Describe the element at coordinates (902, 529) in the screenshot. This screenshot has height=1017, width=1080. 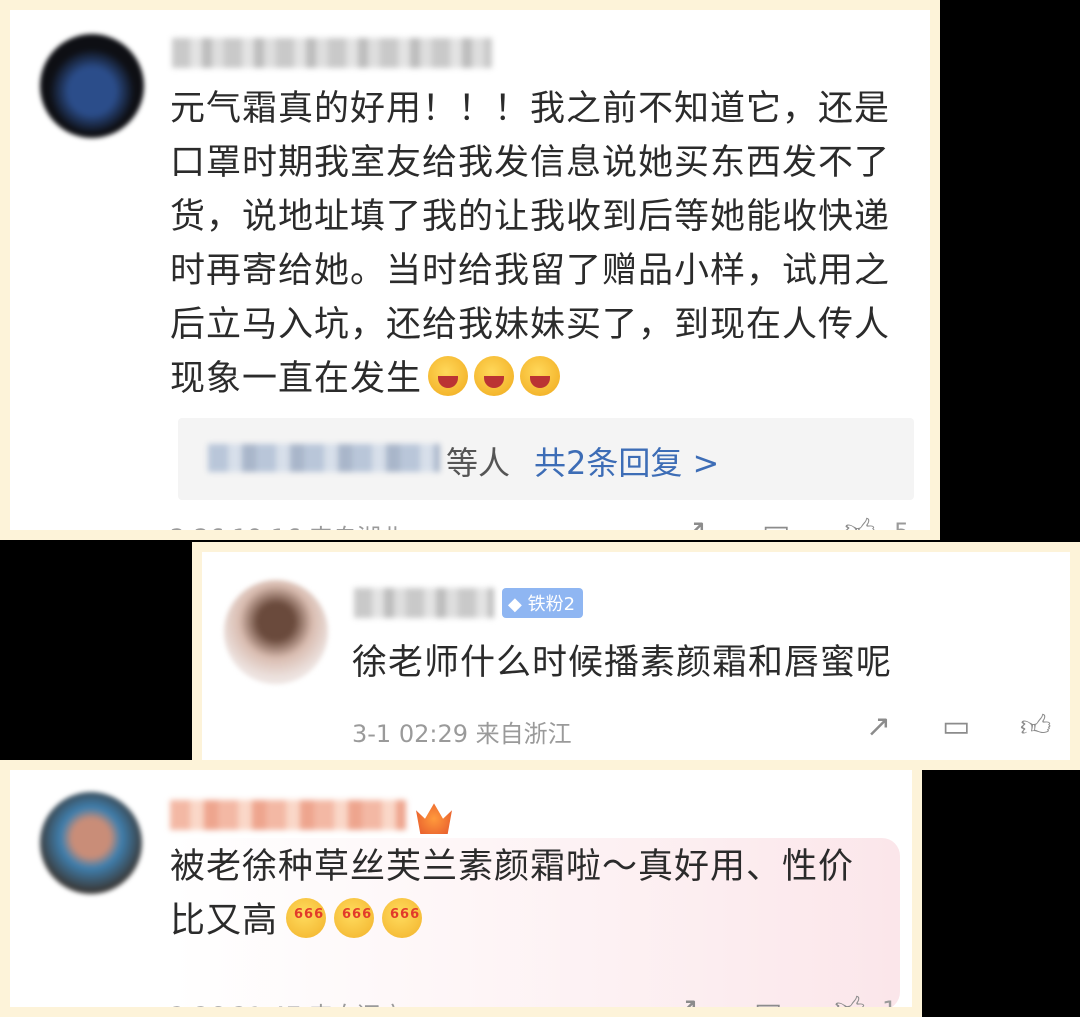
I see `like-count: 5` at that location.